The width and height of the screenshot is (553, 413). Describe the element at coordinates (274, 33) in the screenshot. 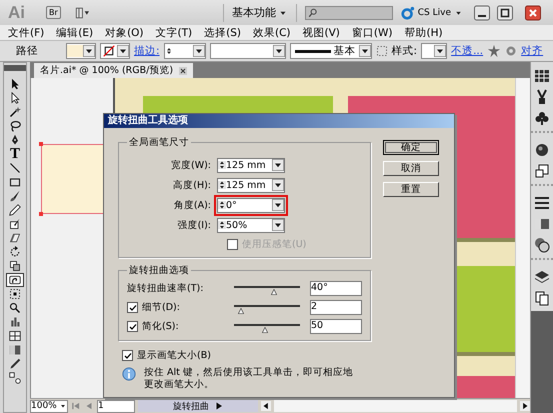

I see `menu-item: 效果(C)` at that location.